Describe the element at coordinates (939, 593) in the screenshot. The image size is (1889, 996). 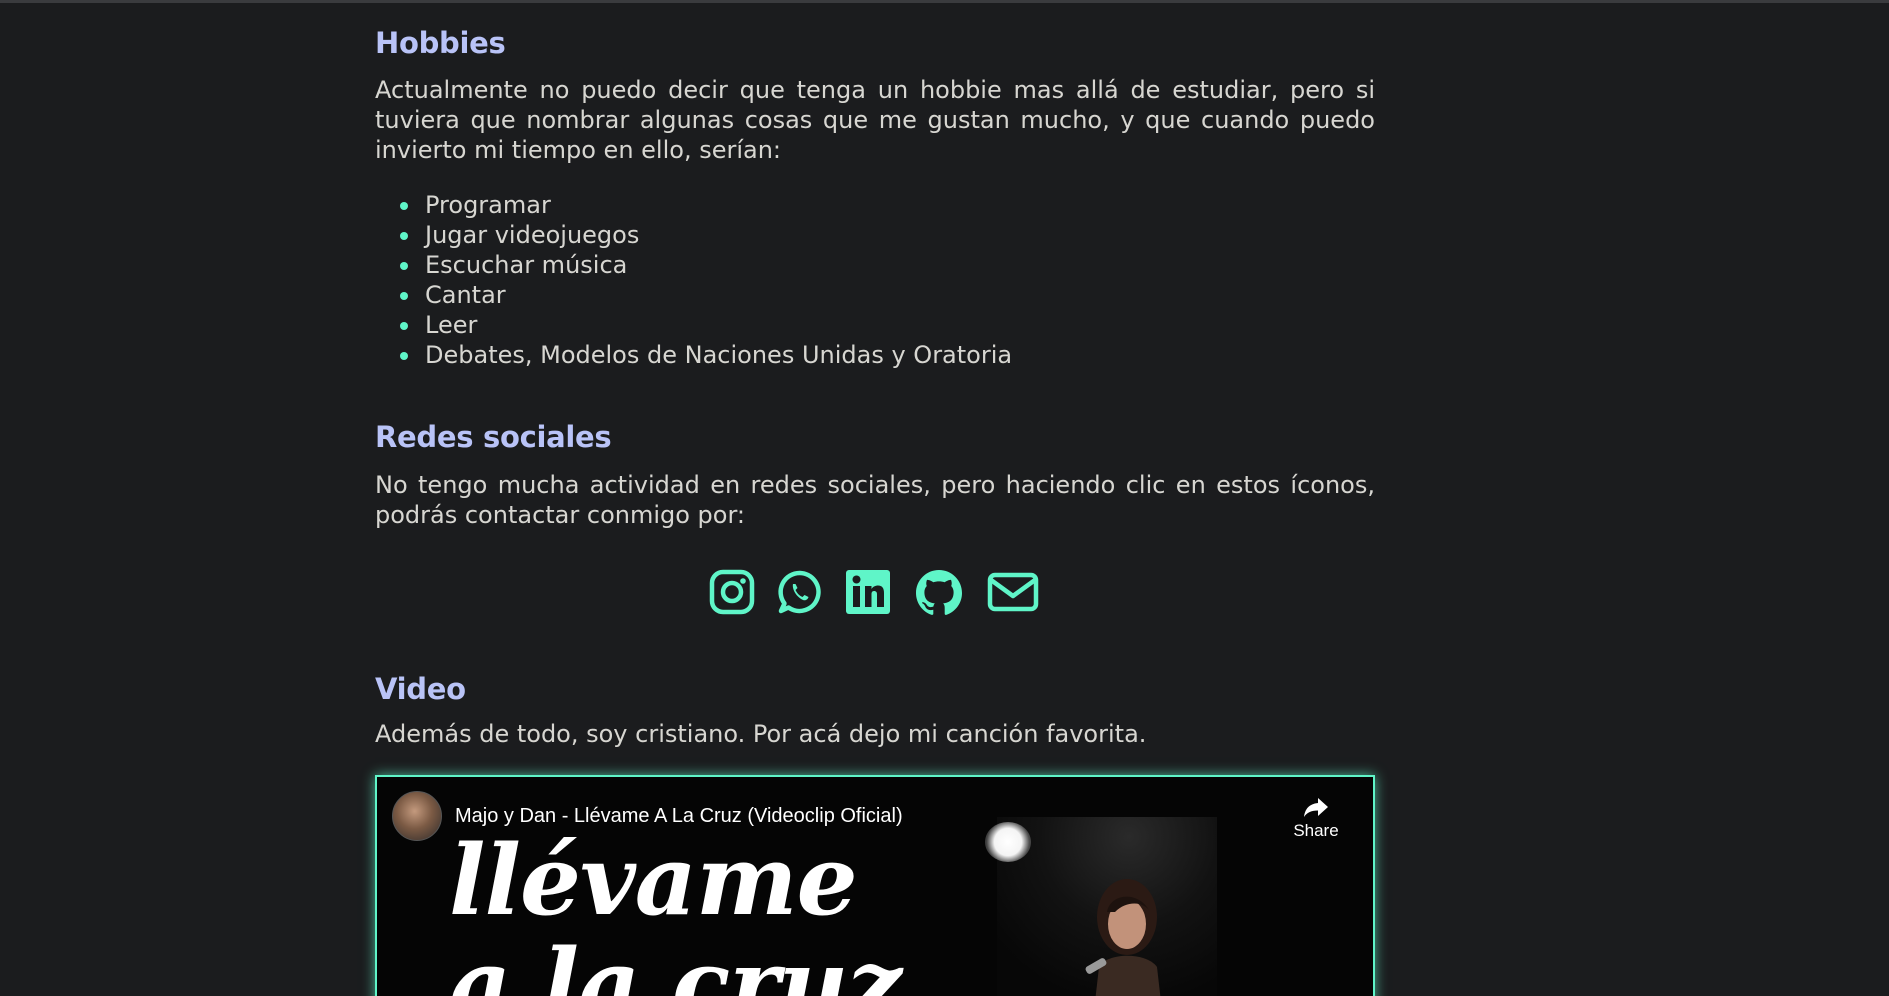
I see `github-icon` at that location.